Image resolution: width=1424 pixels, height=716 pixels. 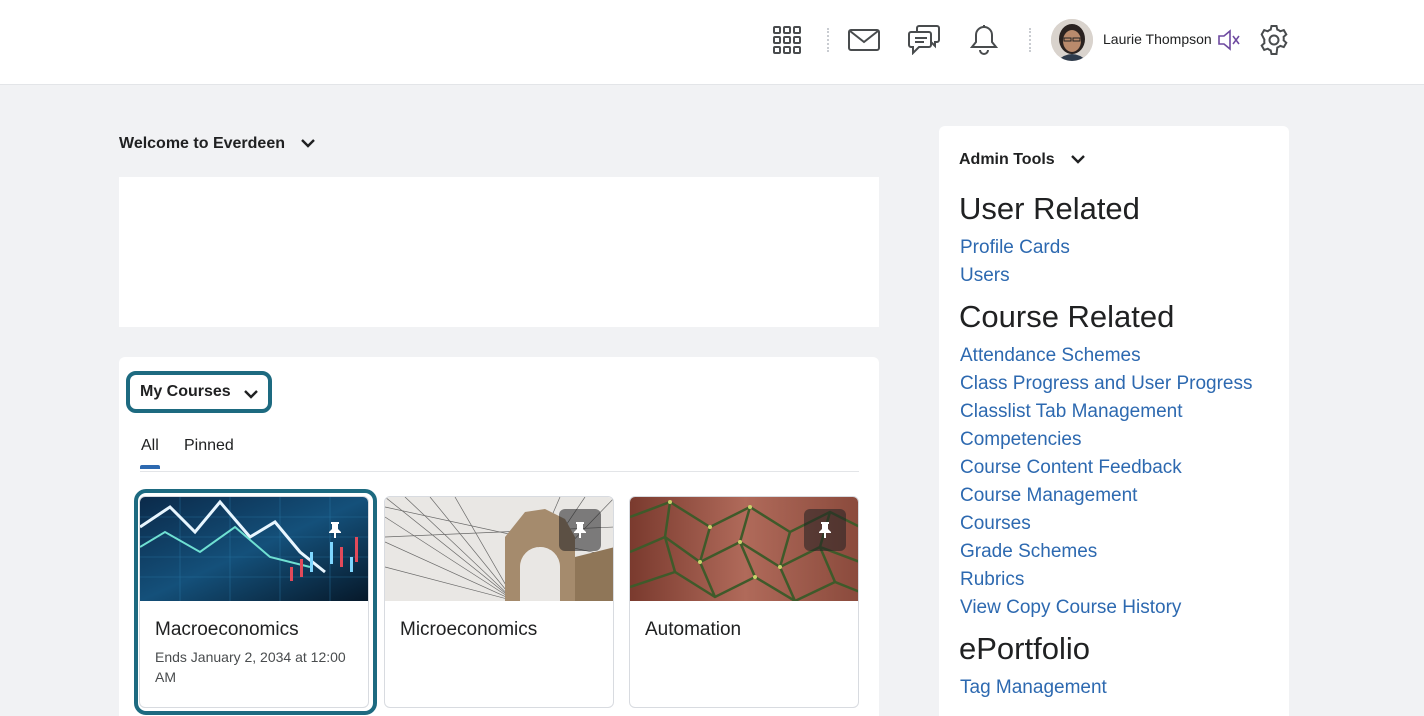 I want to click on link-rubrics: Rubrics, so click(x=992, y=580).